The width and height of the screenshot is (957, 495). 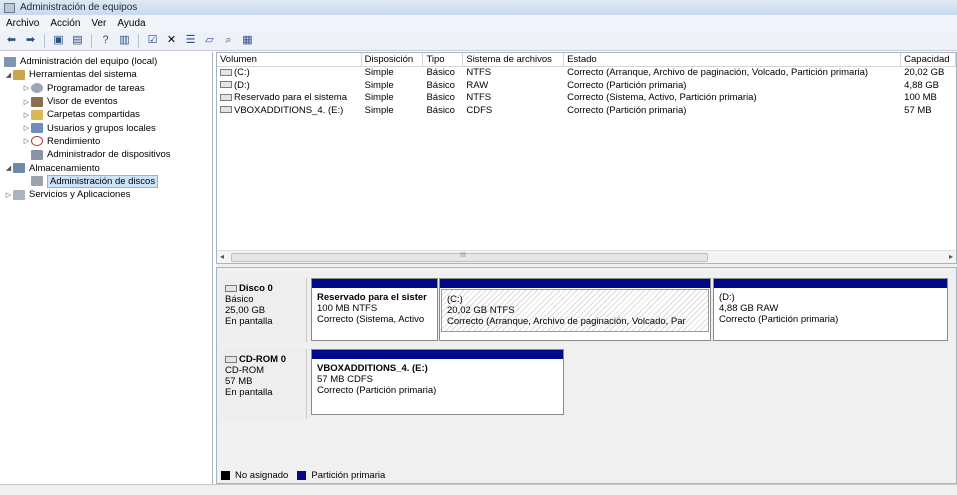 I want to click on show-hide-tree-icon: ▤, so click(x=77, y=41).